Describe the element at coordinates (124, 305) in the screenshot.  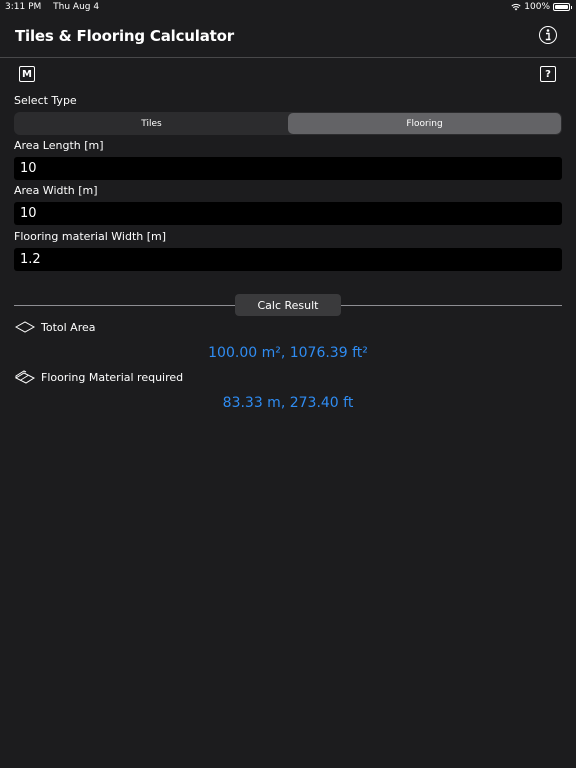
I see `divider-left` at that location.